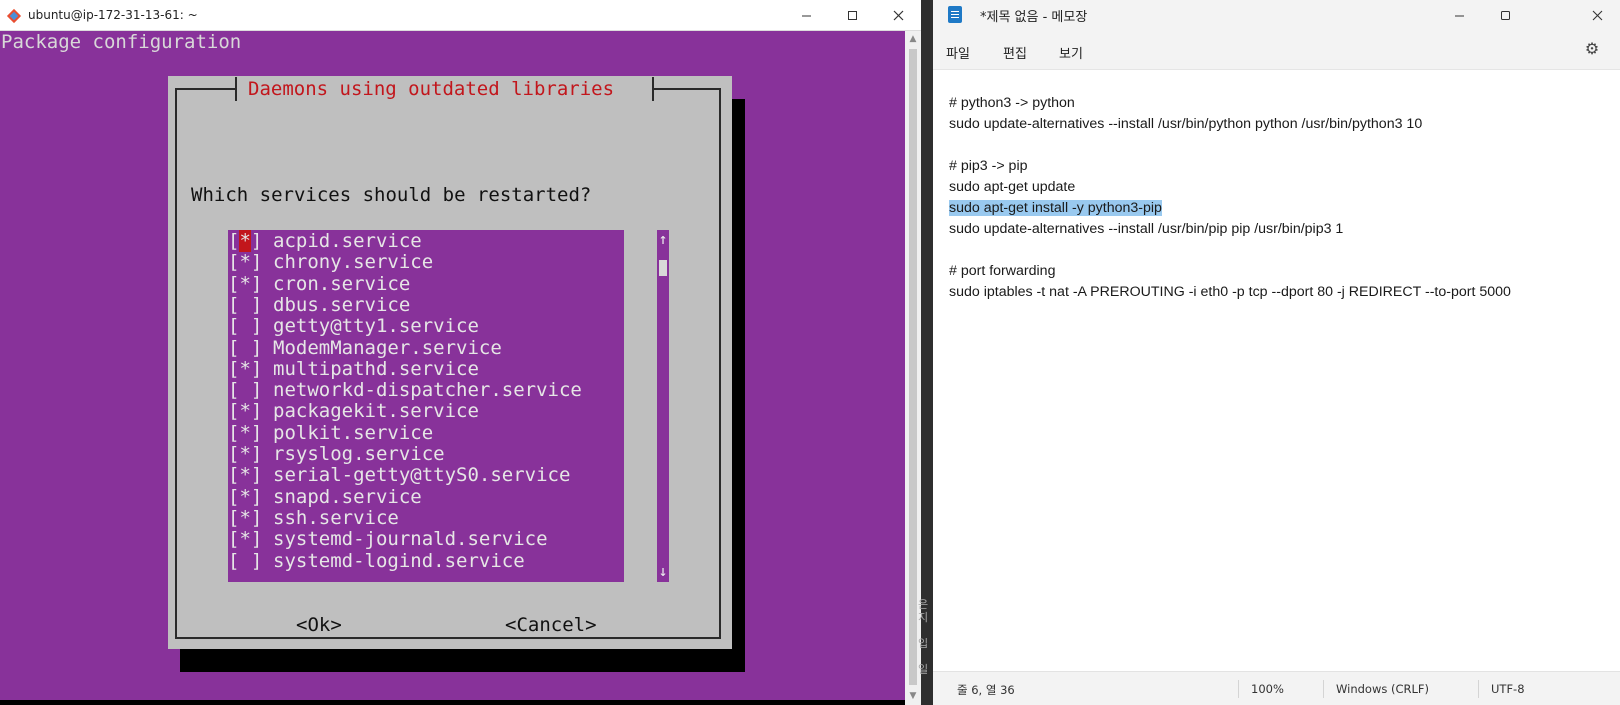 This screenshot has height=705, width=1620. Describe the element at coordinates (1012, 187) in the screenshot. I see `text-line: sudo apt-get update` at that location.